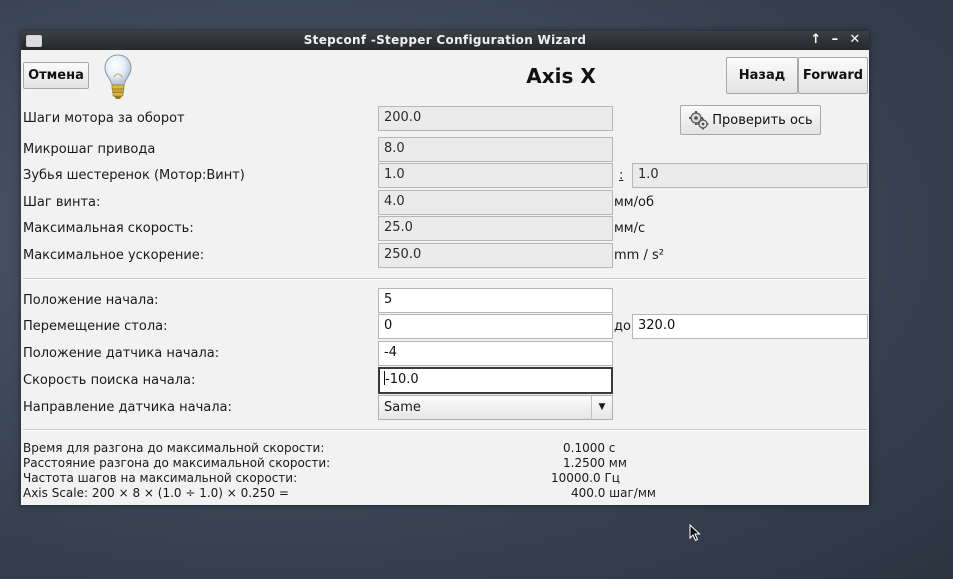 The height and width of the screenshot is (579, 953). What do you see at coordinates (495, 149) in the screenshot?
I see `microstep-field: 8.0` at bounding box center [495, 149].